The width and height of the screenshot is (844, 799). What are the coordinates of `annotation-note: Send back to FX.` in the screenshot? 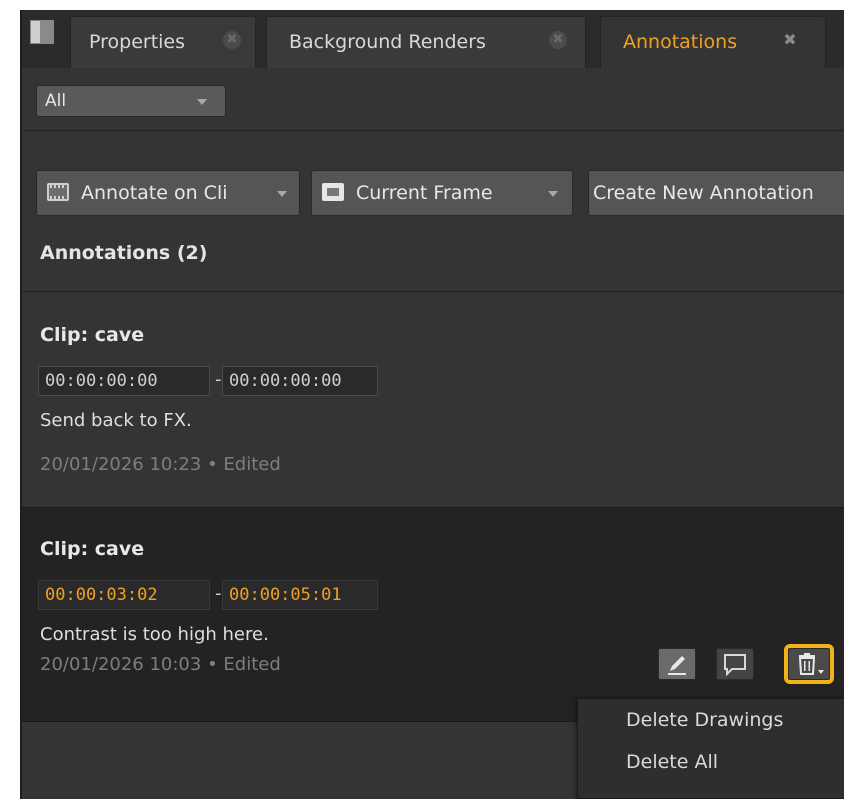 It's located at (116, 420).